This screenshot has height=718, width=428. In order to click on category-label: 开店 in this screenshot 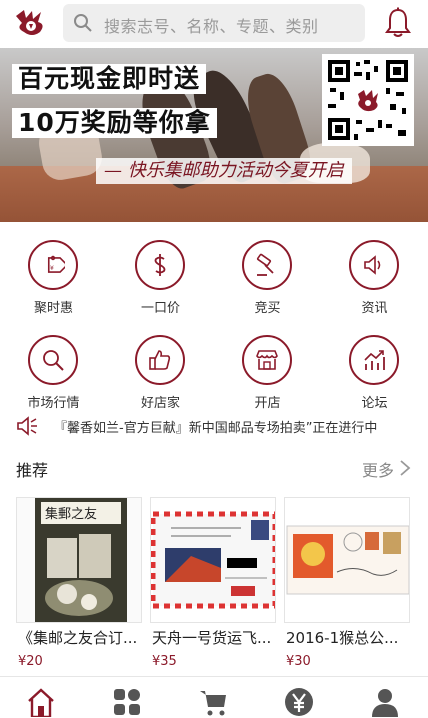, I will do `click(267, 403)`.